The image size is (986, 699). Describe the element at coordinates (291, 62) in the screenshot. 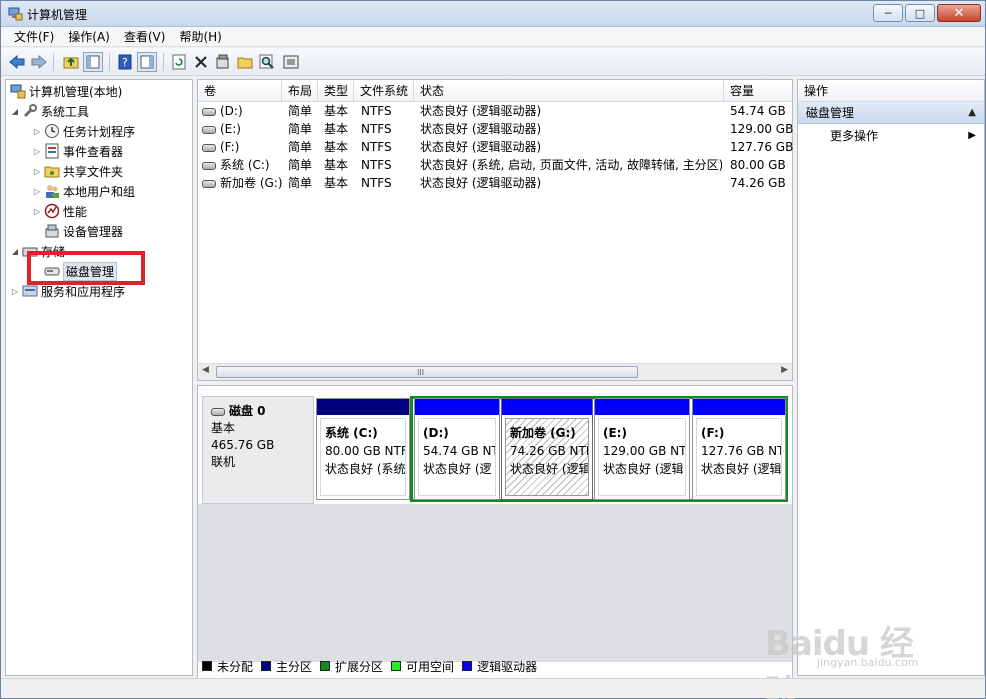

I see `disk-properties-button` at that location.